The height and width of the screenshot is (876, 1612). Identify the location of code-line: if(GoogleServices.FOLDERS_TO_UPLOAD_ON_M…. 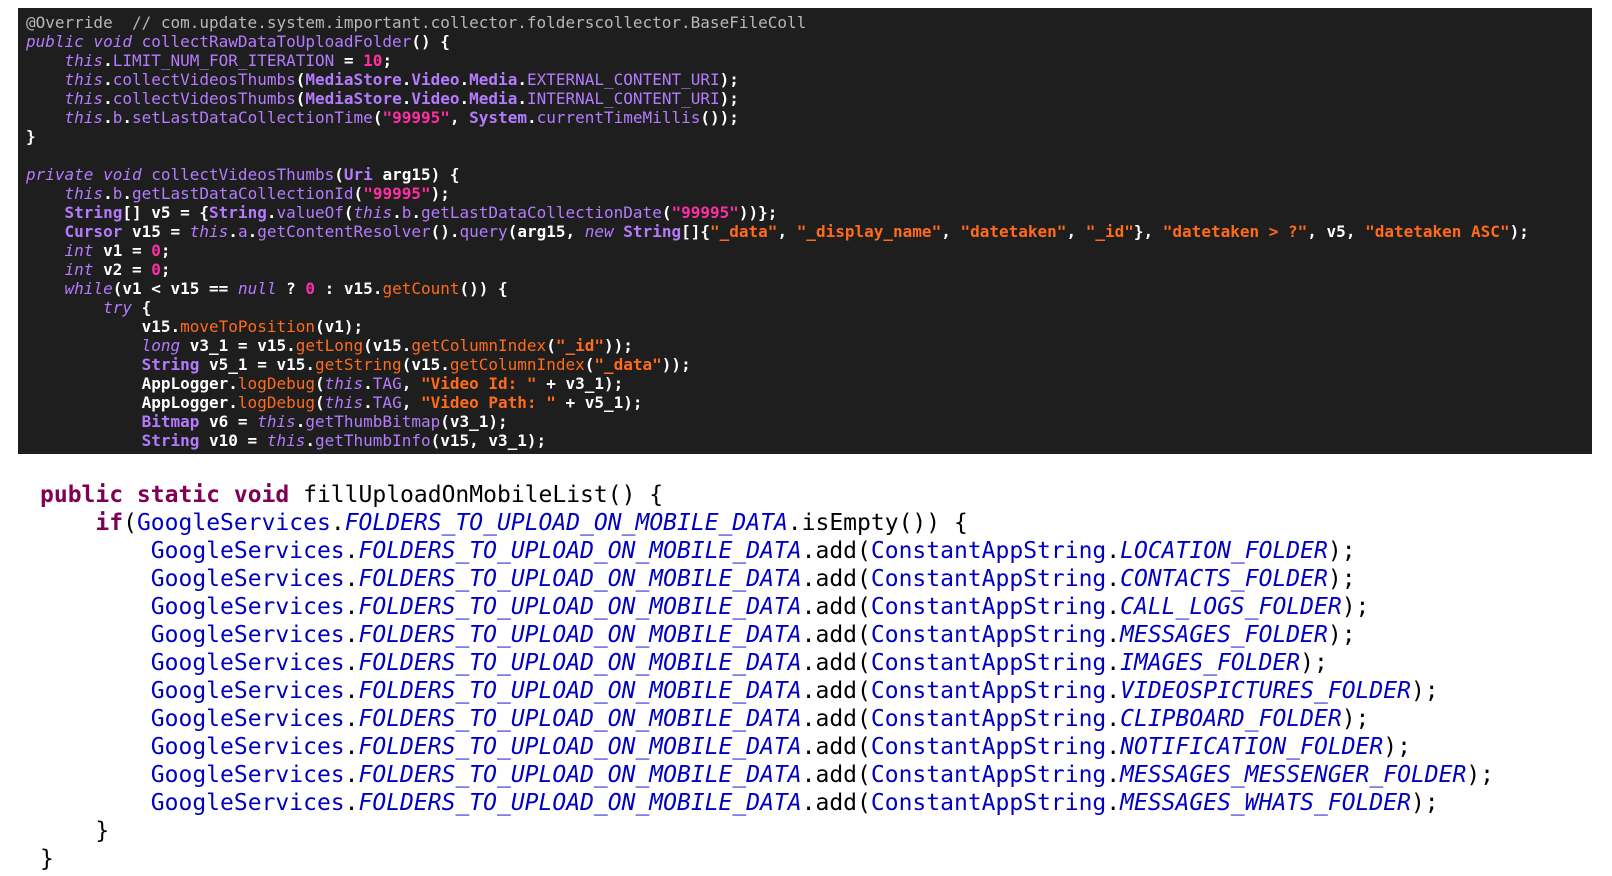
(820, 523).